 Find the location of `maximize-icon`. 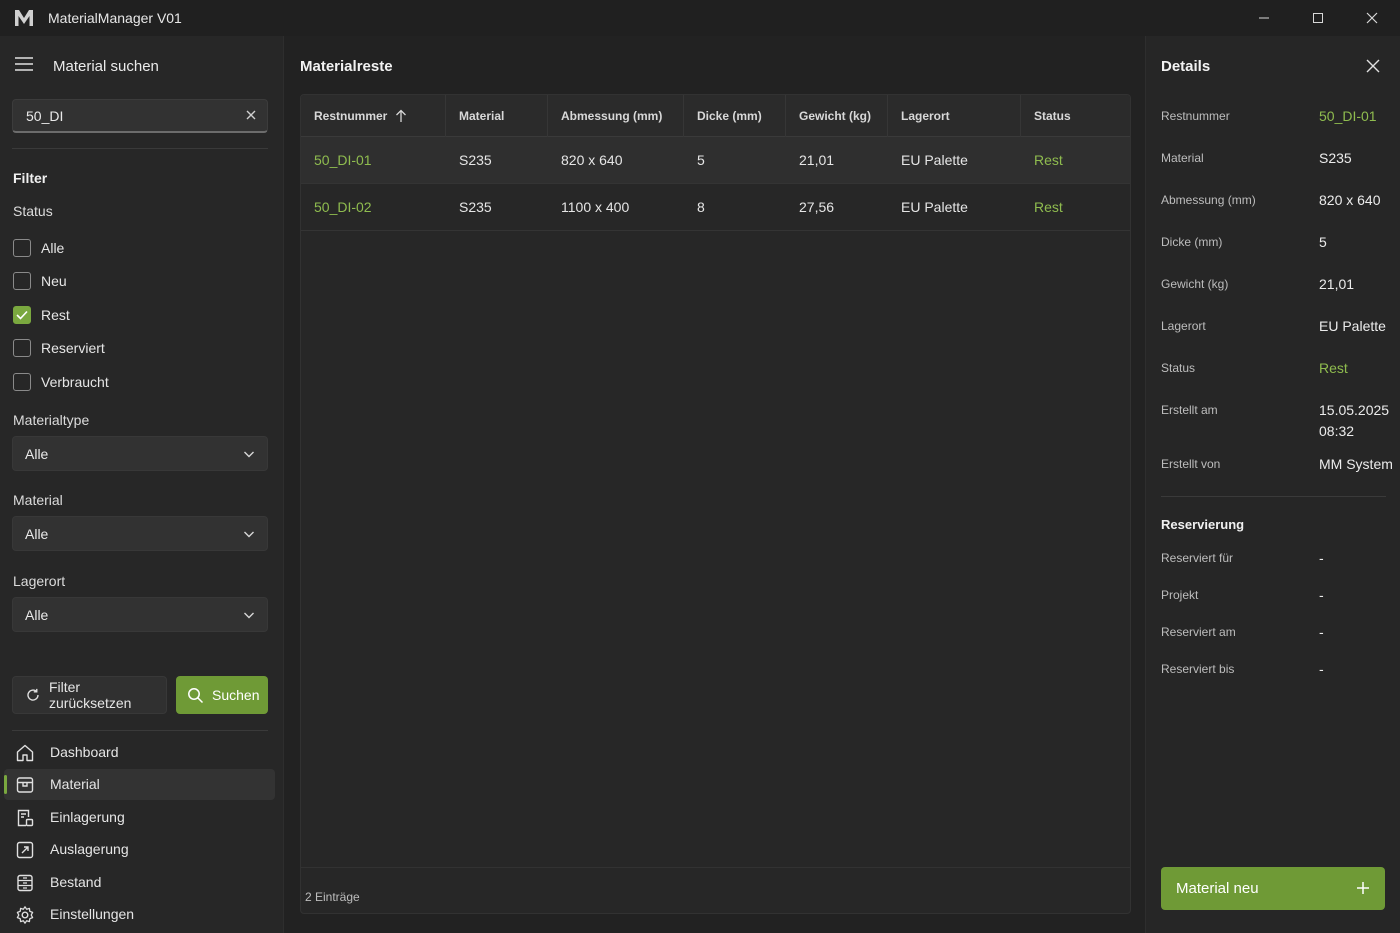

maximize-icon is located at coordinates (1318, 18).